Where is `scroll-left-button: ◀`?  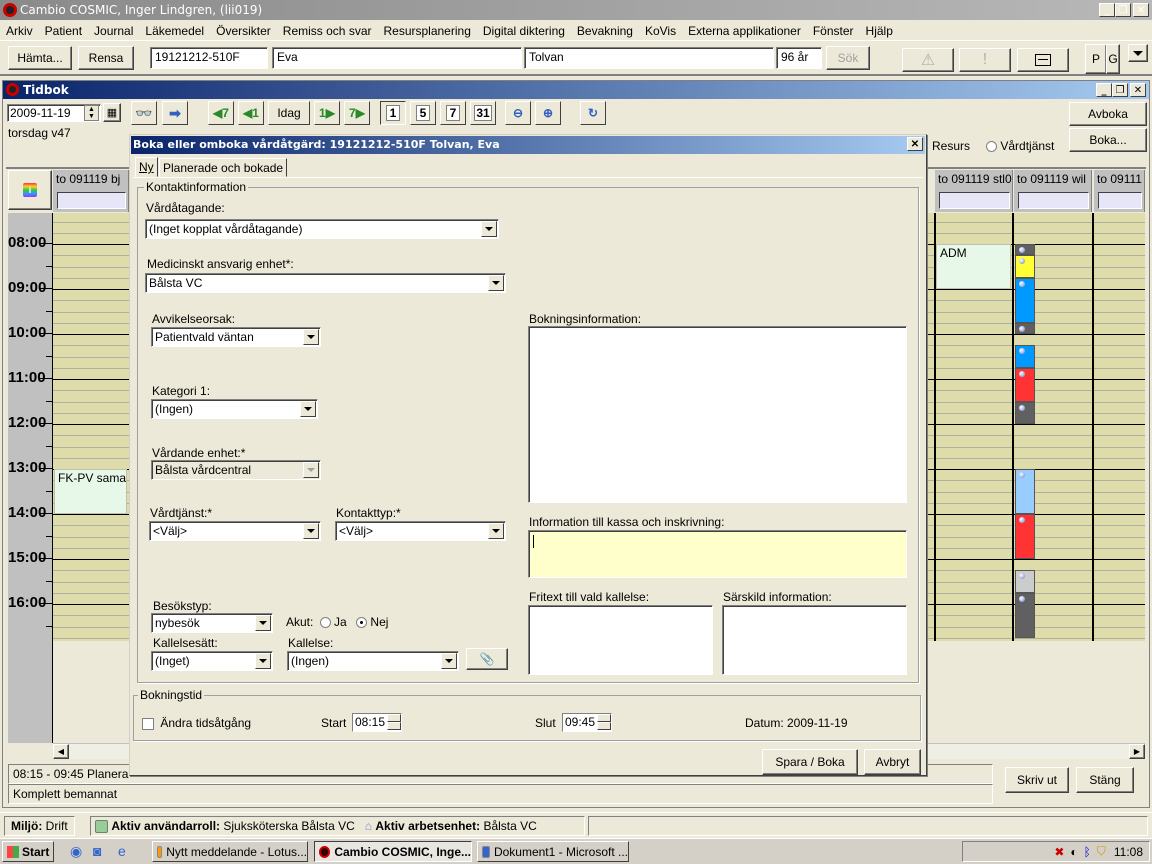
scroll-left-button: ◀ is located at coordinates (61, 751).